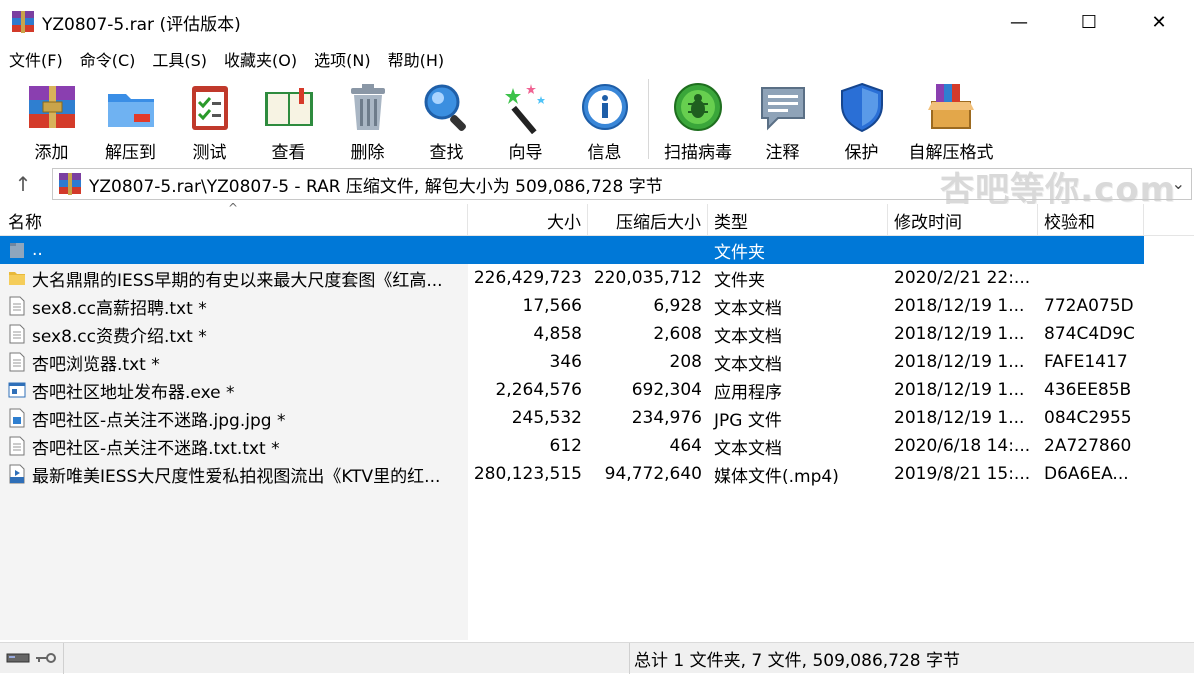  Describe the element at coordinates (557, 334) in the screenshot. I see `size-cell: 4,858` at that location.